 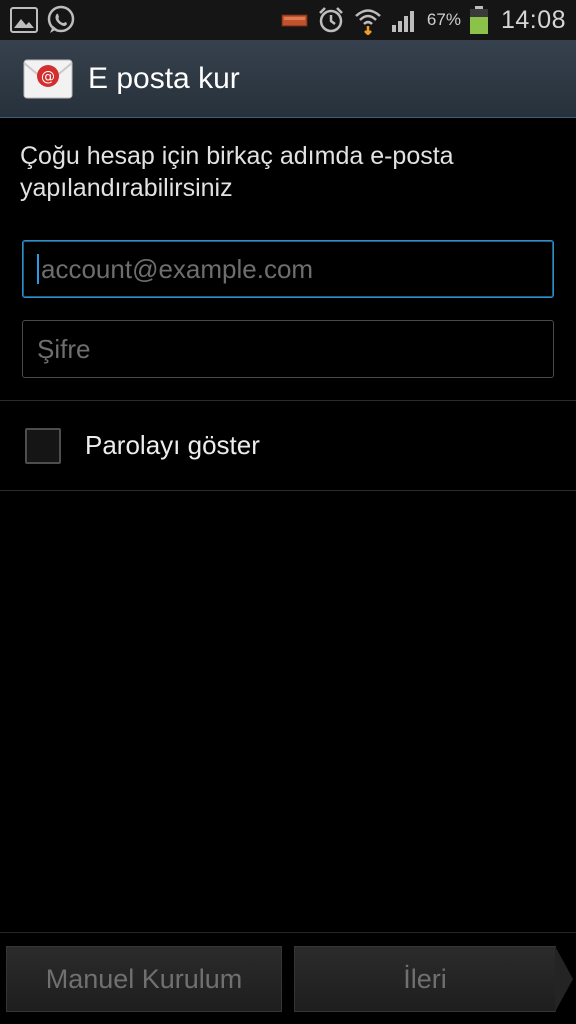 What do you see at coordinates (288, 490) in the screenshot?
I see `divider` at bounding box center [288, 490].